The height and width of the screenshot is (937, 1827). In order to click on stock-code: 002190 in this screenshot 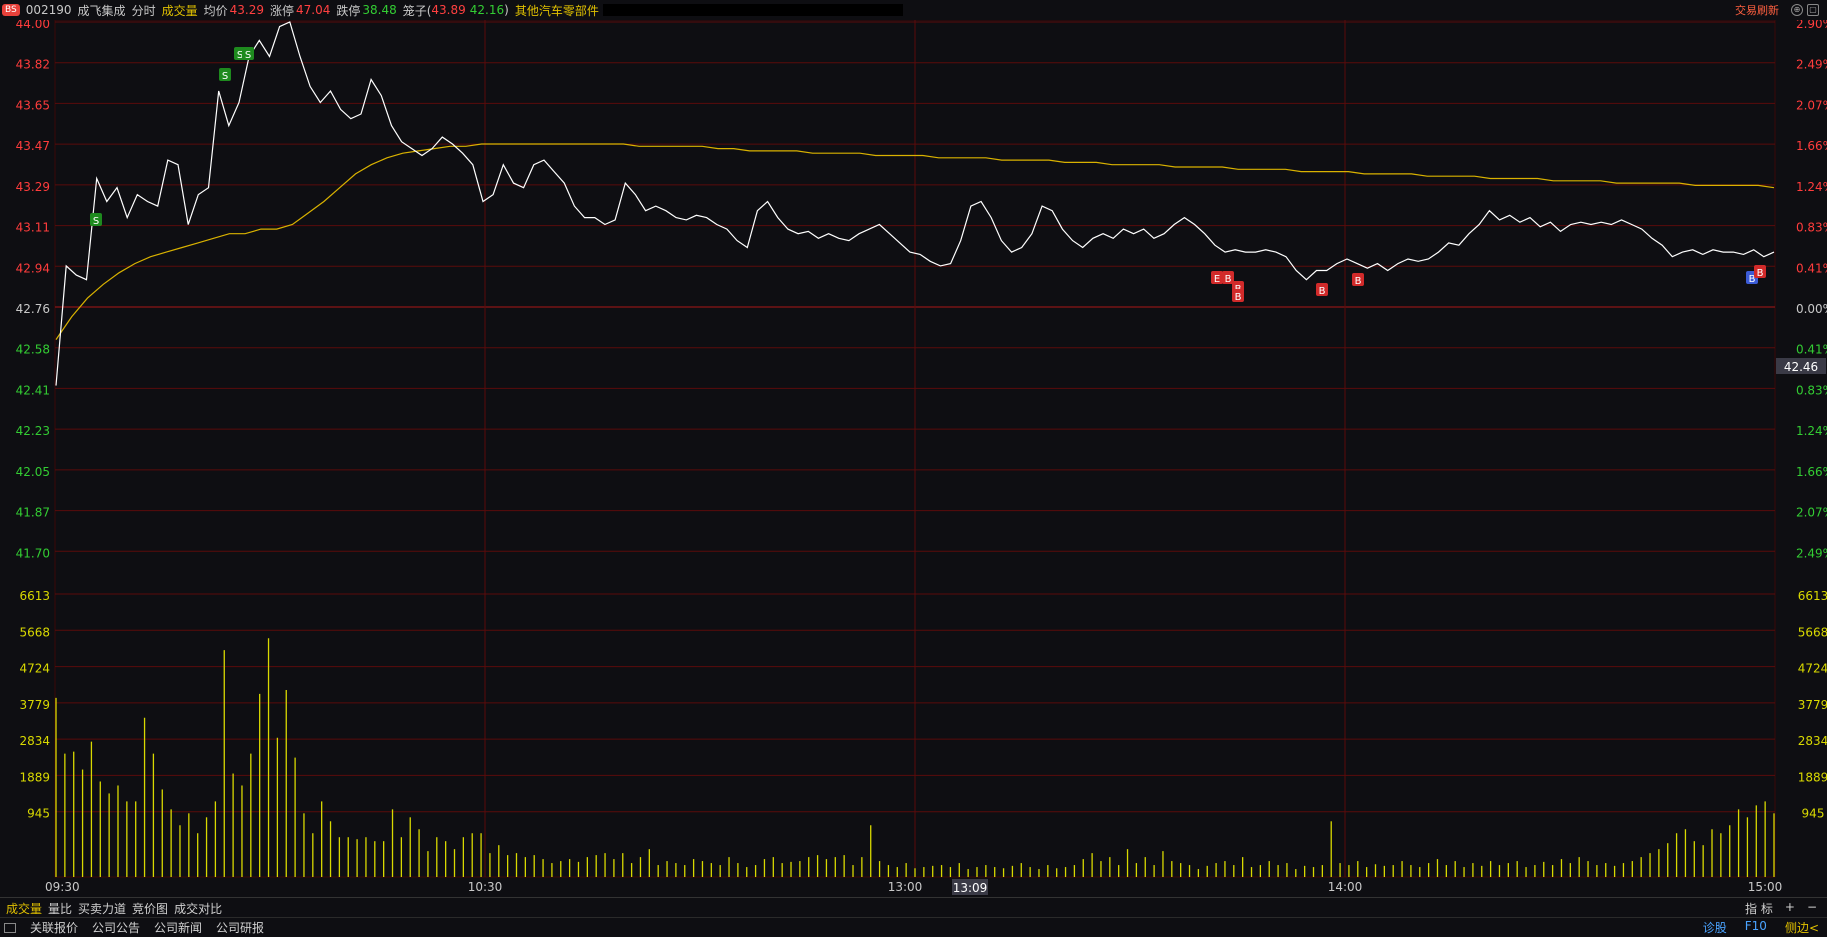, I will do `click(48, 10)`.